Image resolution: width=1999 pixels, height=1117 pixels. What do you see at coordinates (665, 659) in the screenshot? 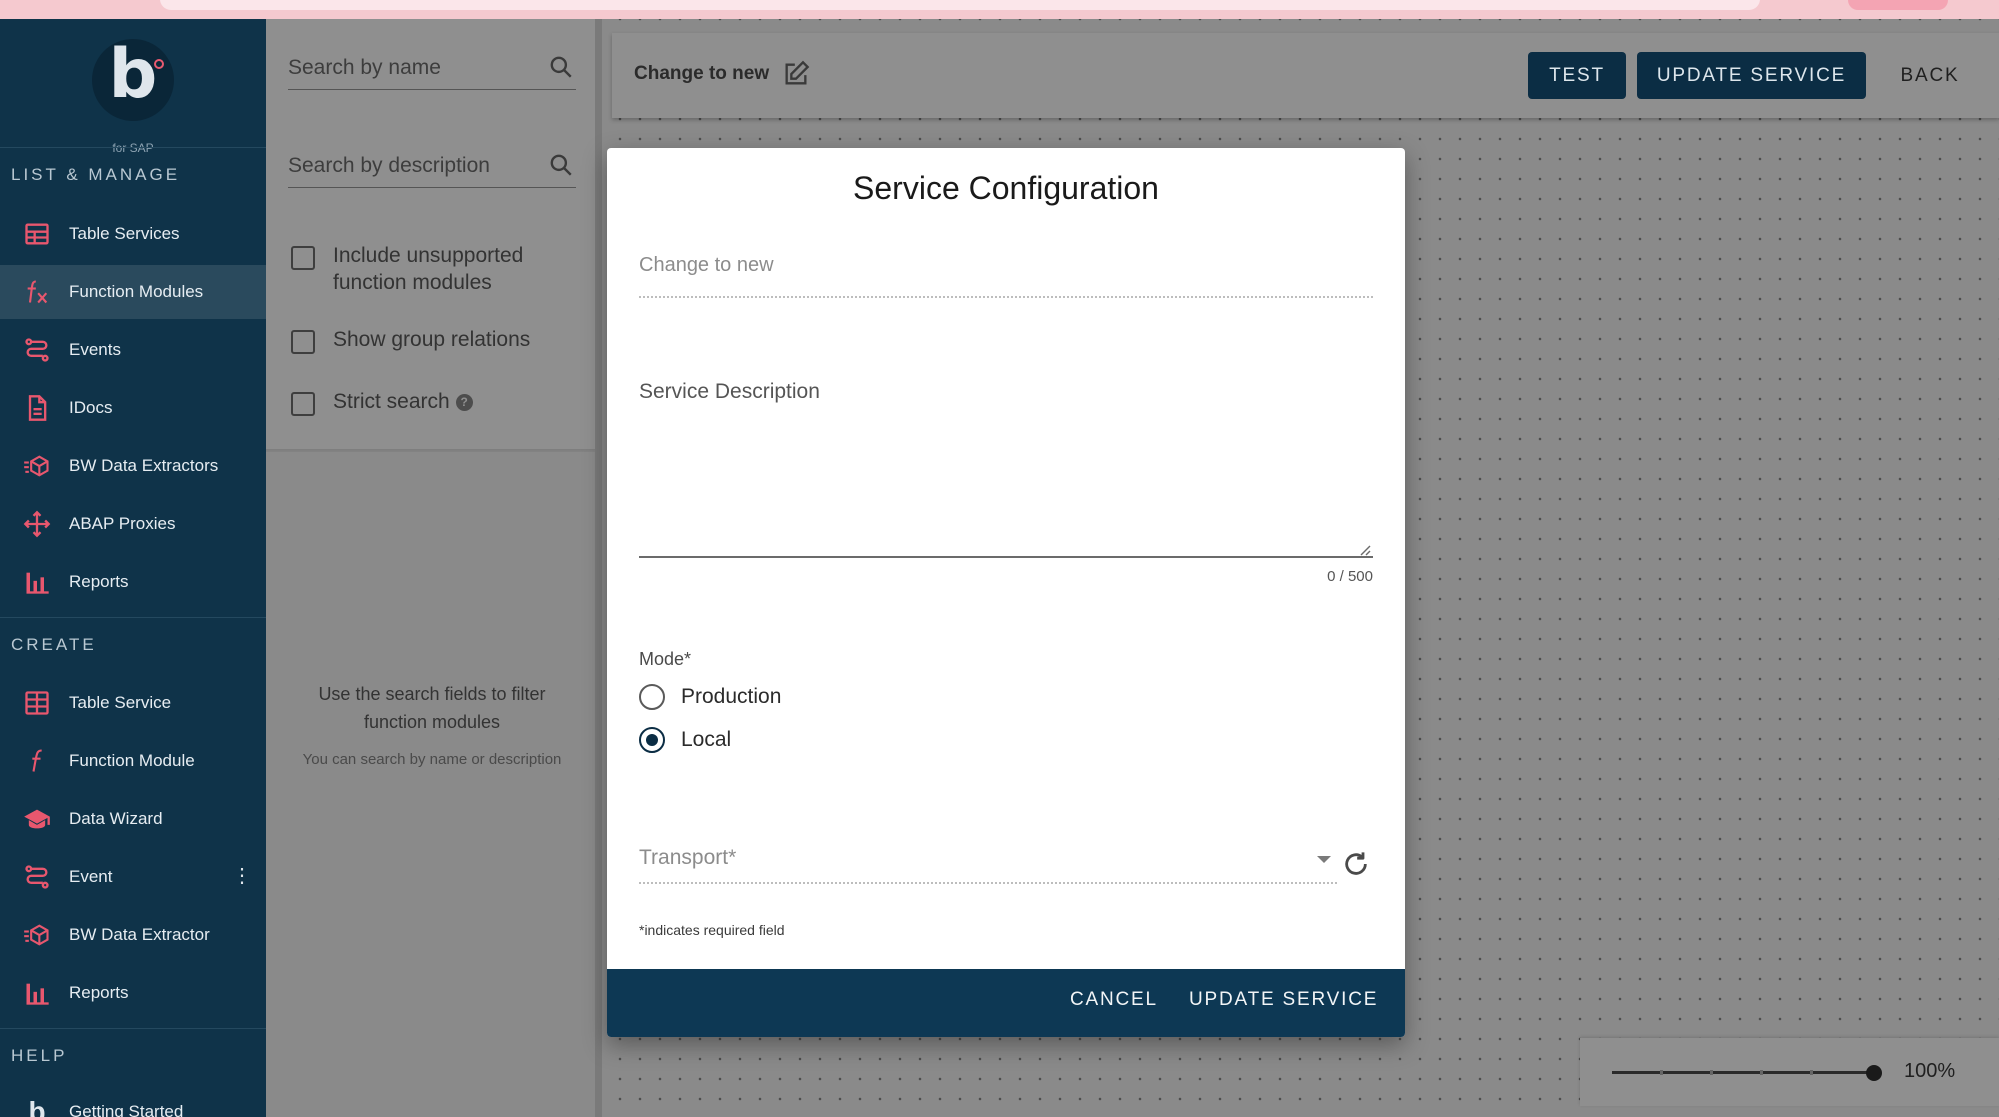
I see `mode-label: Mode*` at bounding box center [665, 659].